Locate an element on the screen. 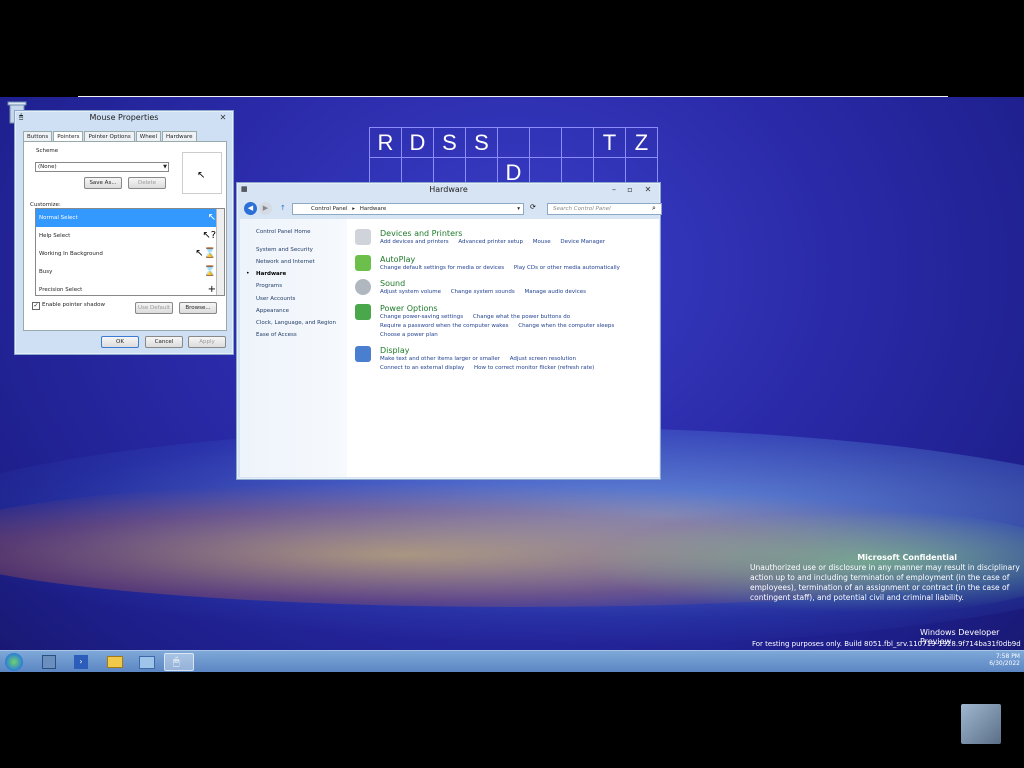  file-explorer-button is located at coordinates (115, 662).